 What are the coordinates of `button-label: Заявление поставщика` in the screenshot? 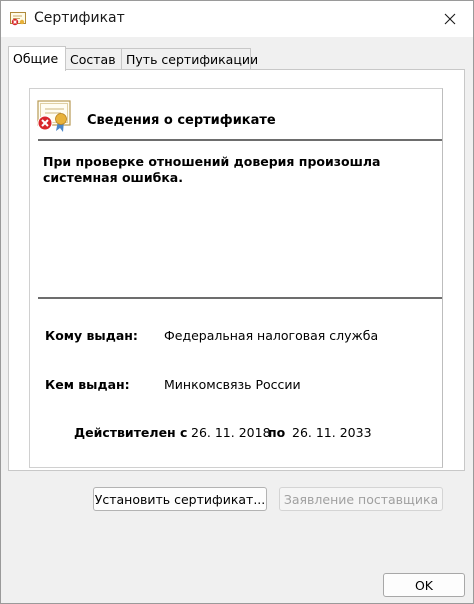 It's located at (361, 499).